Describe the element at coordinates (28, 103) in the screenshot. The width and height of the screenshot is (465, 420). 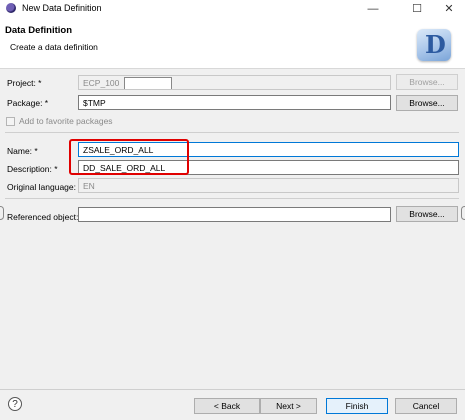
I see `package-label: Package: *` at that location.